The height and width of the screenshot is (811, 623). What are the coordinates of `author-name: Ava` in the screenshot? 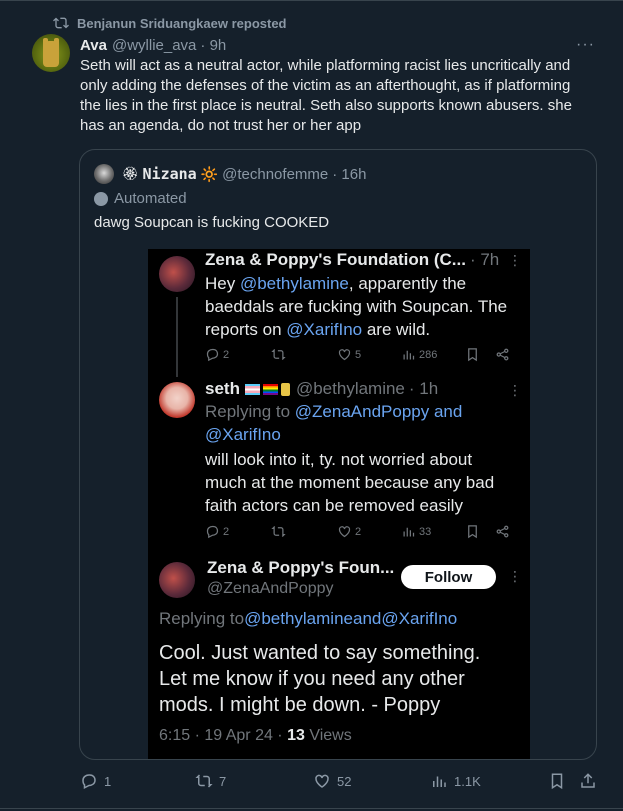 It's located at (93, 45).